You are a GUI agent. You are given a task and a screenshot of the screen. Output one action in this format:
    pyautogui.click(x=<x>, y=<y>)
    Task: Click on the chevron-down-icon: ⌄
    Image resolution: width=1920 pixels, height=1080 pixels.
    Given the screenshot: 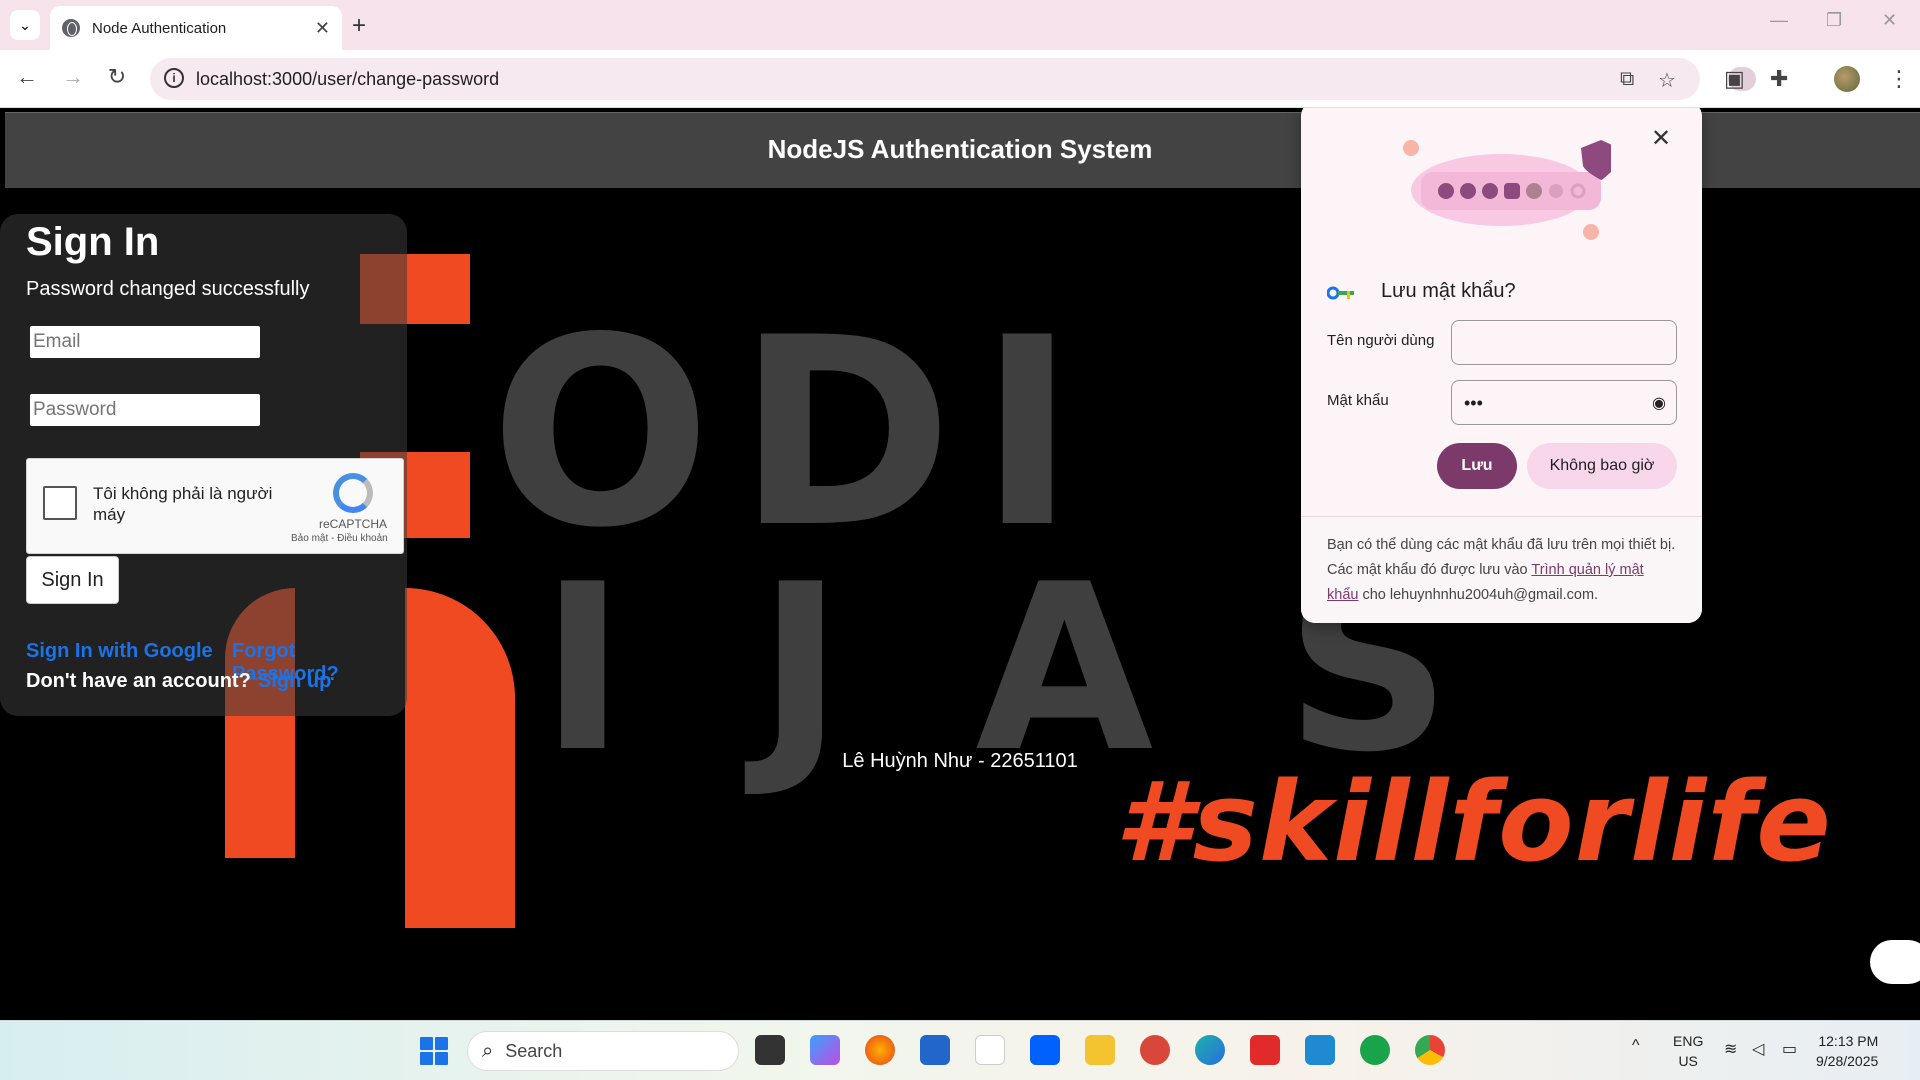 What is the action you would take?
    pyautogui.click(x=25, y=24)
    